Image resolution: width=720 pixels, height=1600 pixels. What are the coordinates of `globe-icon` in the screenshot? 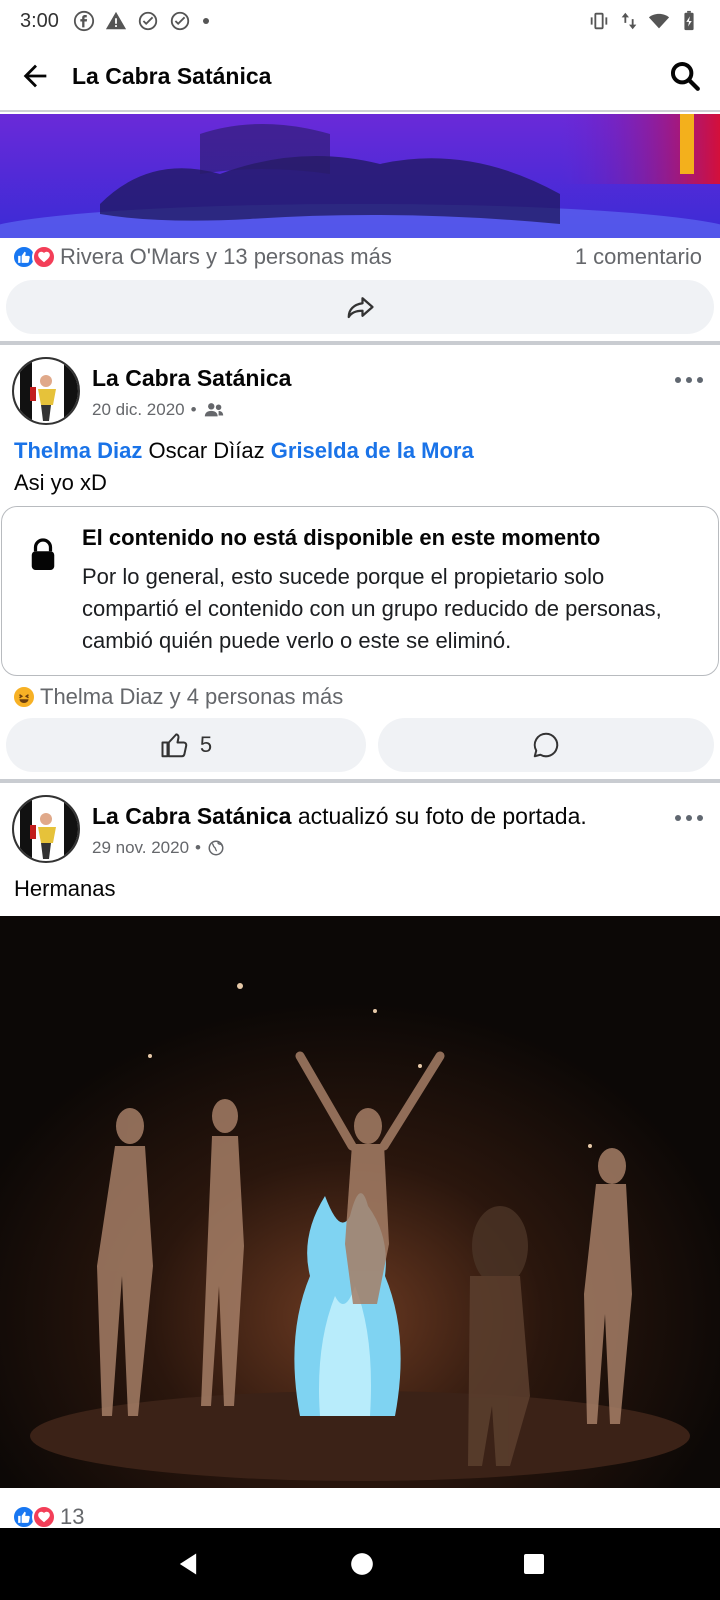 It's located at (216, 848).